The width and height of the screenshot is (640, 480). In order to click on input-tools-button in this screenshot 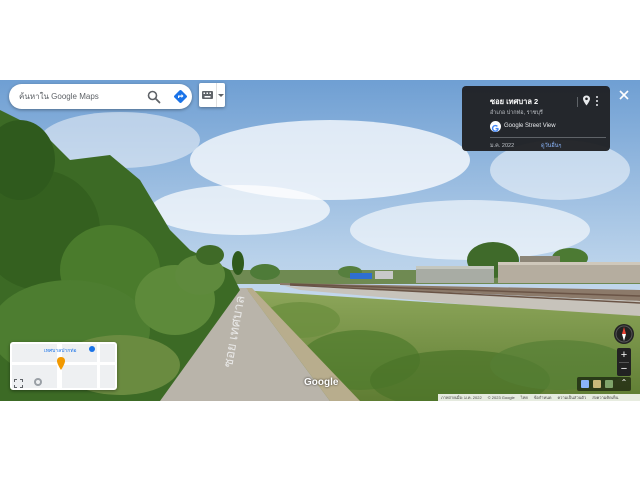, I will do `click(212, 95)`.